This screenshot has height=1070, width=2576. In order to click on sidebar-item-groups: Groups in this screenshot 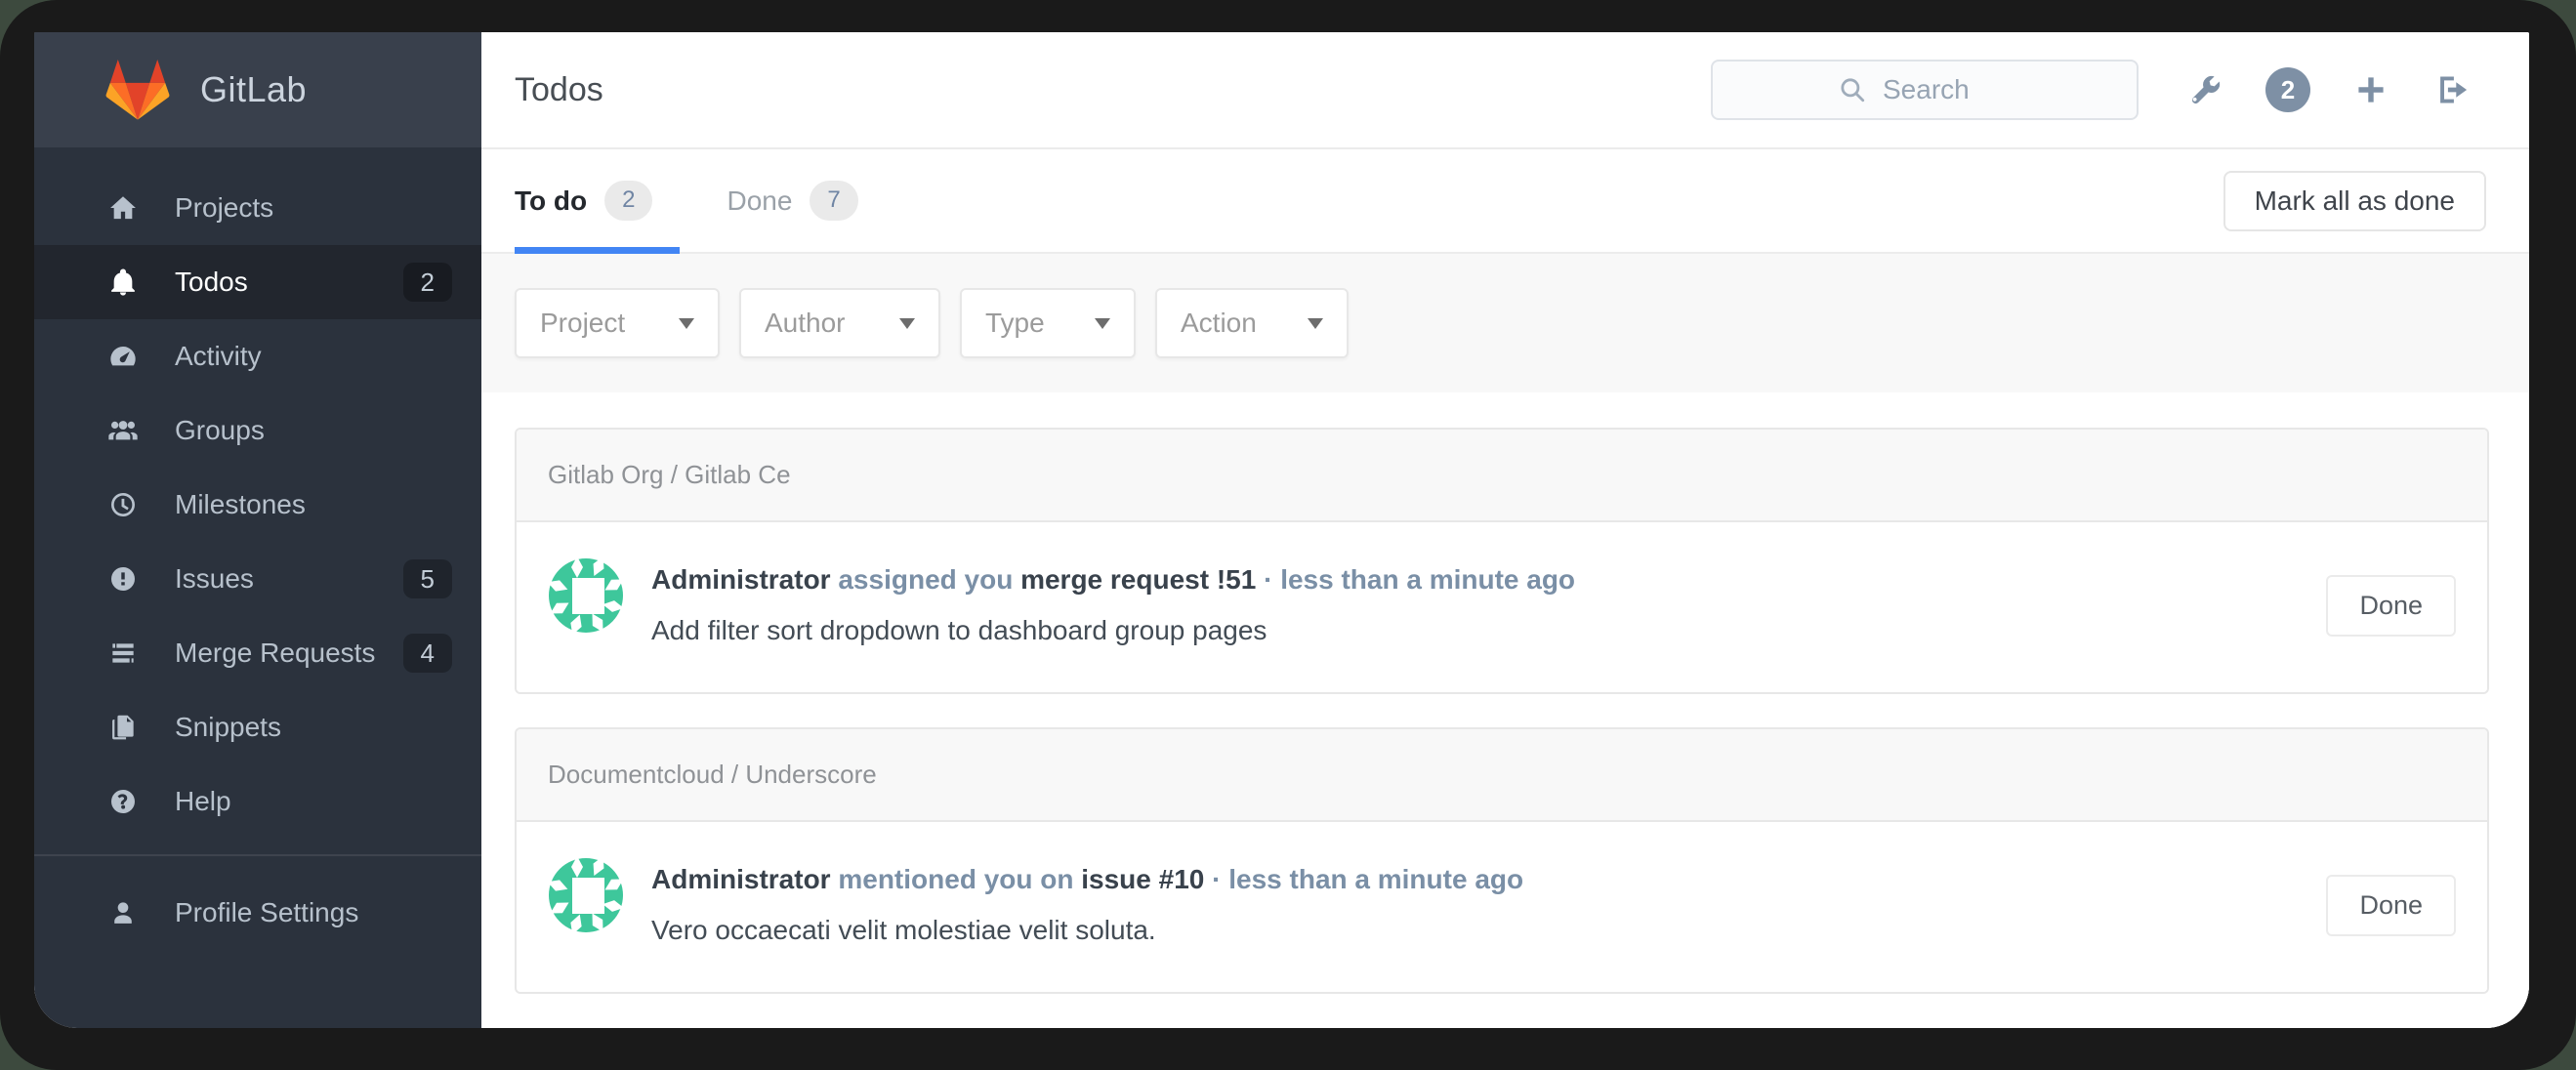, I will do `click(257, 430)`.